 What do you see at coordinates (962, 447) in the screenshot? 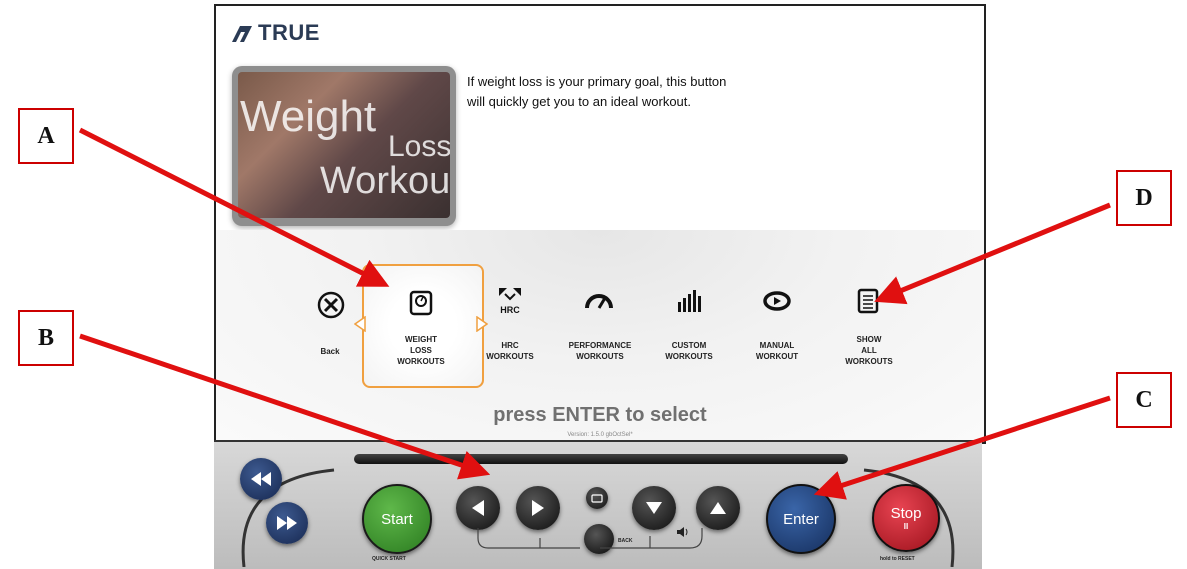
I see `arrow-c` at bounding box center [962, 447].